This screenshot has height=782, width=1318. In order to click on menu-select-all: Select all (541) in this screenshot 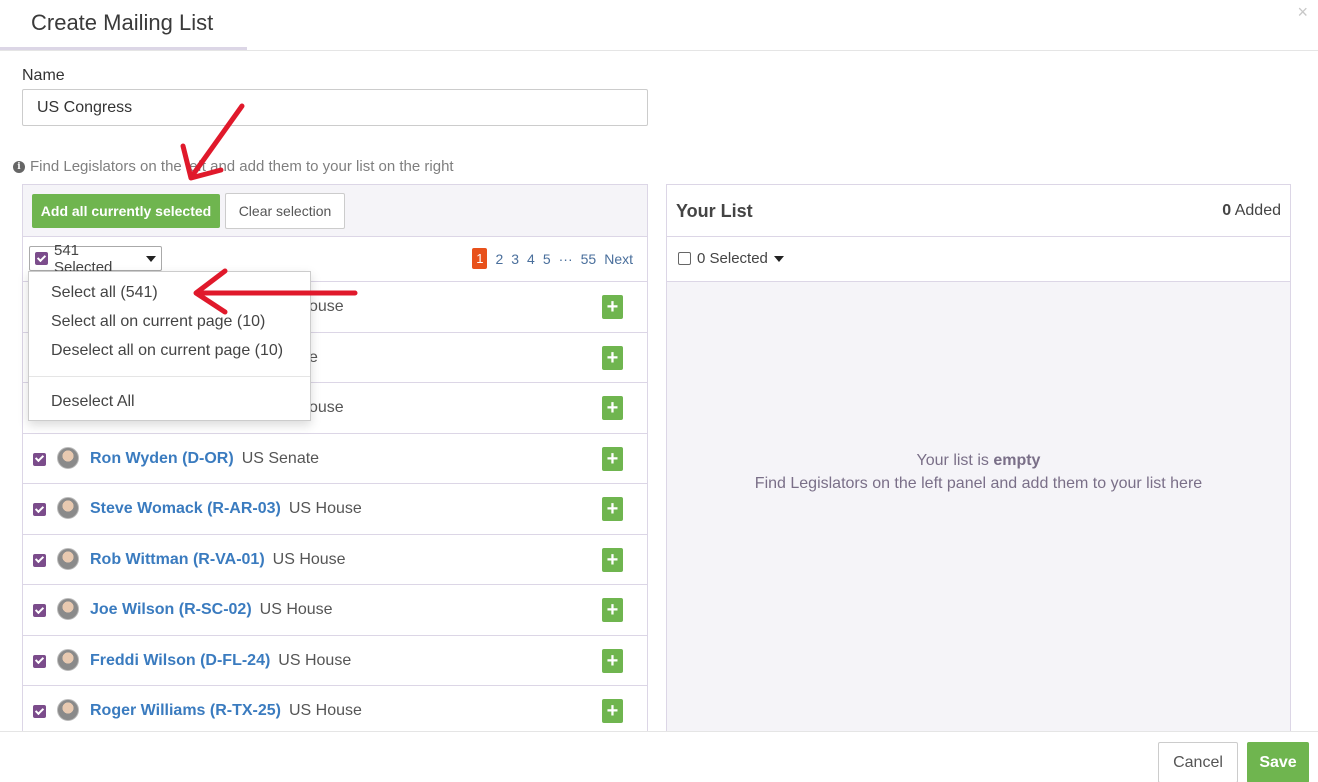, I will do `click(104, 293)`.